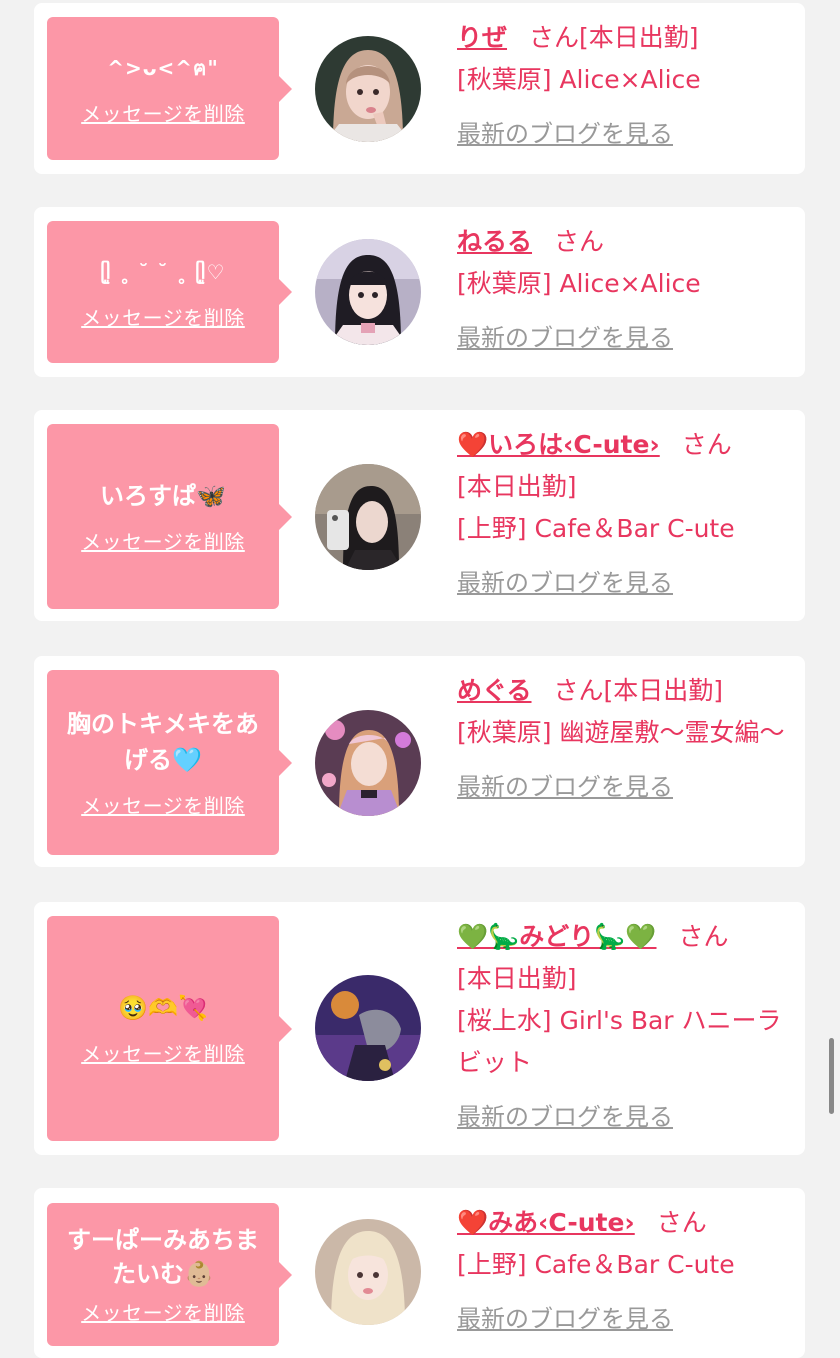  Describe the element at coordinates (169, 516) in the screenshot. I see `message-bubble: いろすぱ🦋 メッセージを削除` at that location.